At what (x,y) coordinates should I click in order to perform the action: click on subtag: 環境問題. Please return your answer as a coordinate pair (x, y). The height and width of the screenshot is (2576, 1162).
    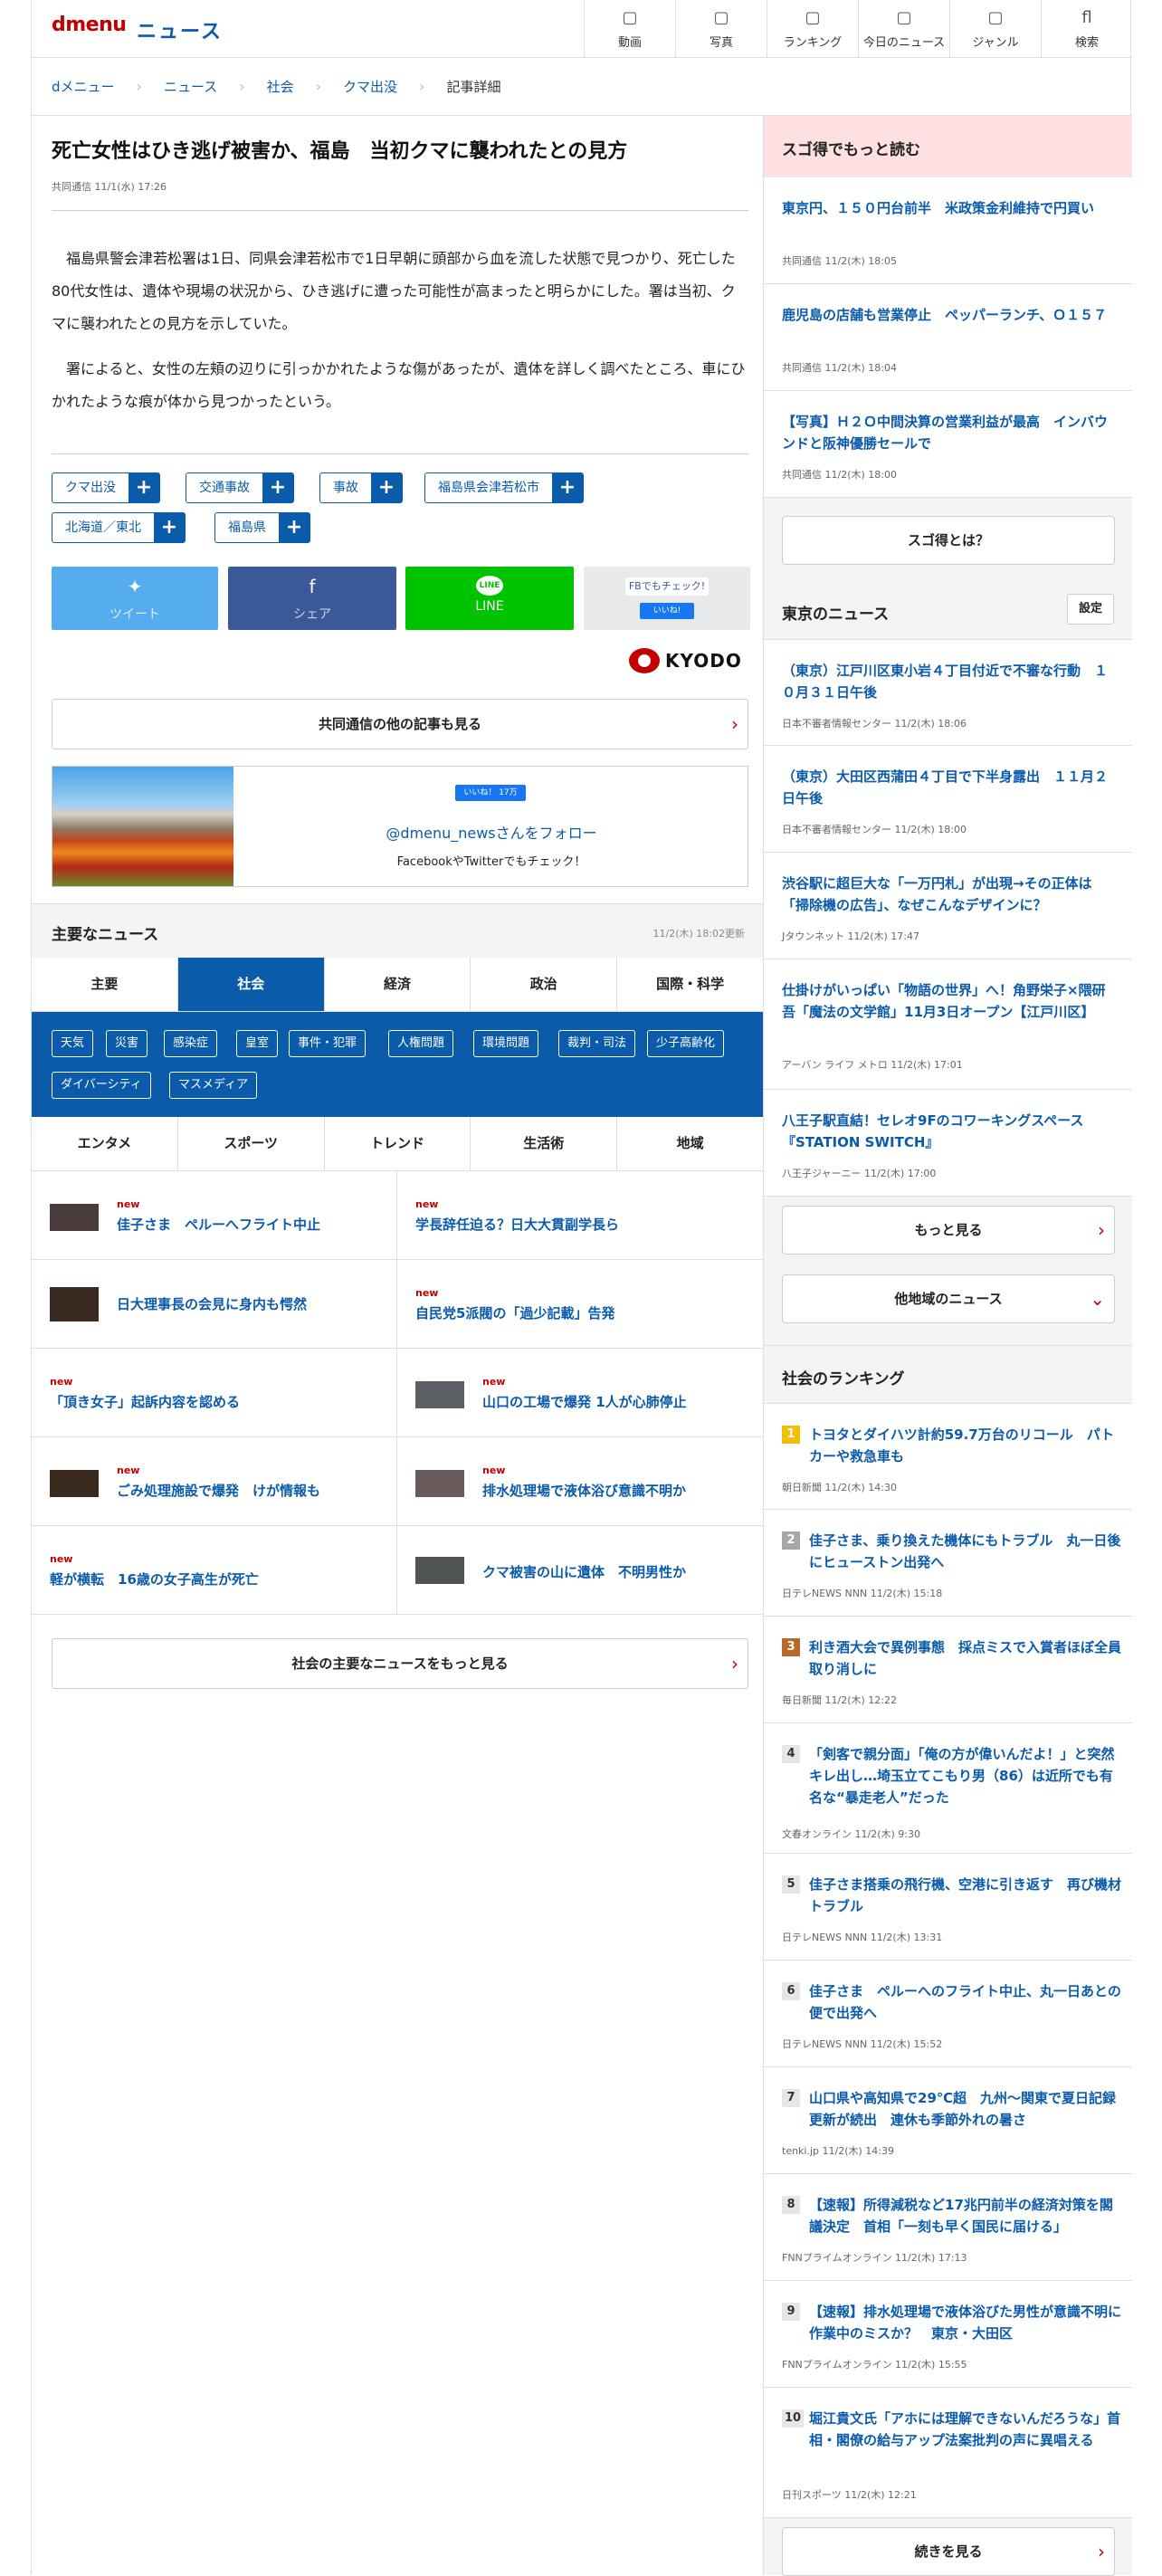
    Looking at the image, I should click on (506, 1043).